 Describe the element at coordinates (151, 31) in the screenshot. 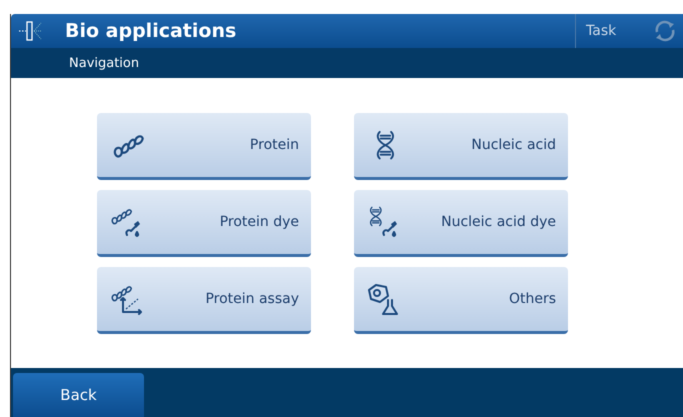

I see `window-title: Bio applications` at that location.